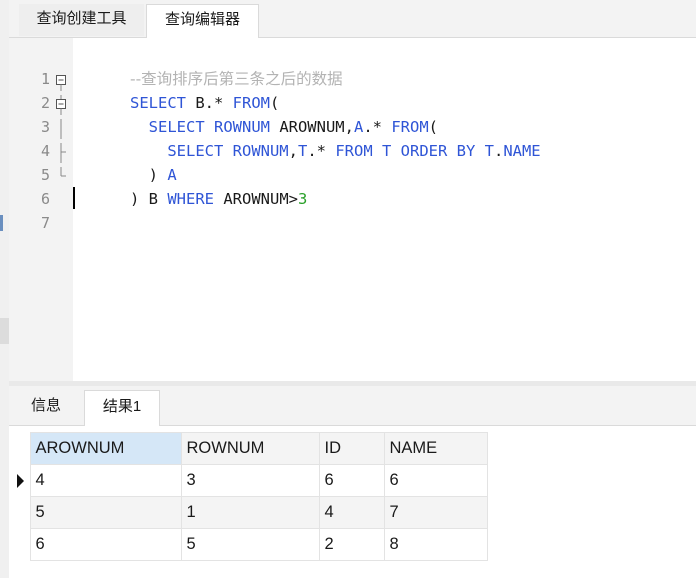  What do you see at coordinates (352, 19) in the screenshot?
I see `editor-tab-bar: 查询创建工具 查询编辑器` at bounding box center [352, 19].